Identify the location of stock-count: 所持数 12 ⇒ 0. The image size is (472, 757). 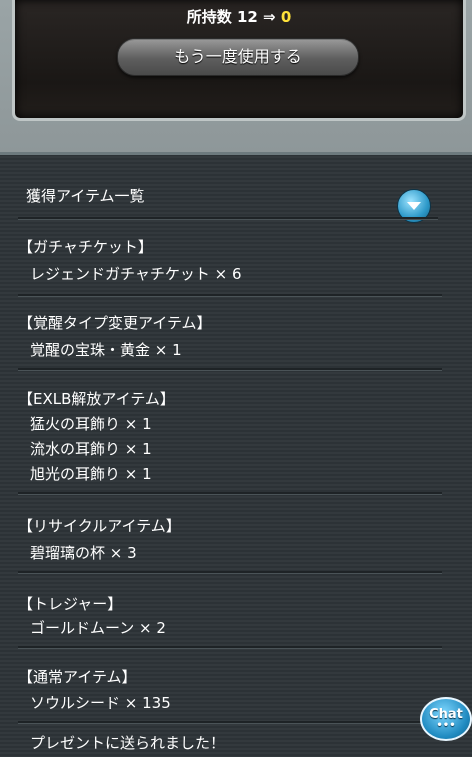
(239, 16).